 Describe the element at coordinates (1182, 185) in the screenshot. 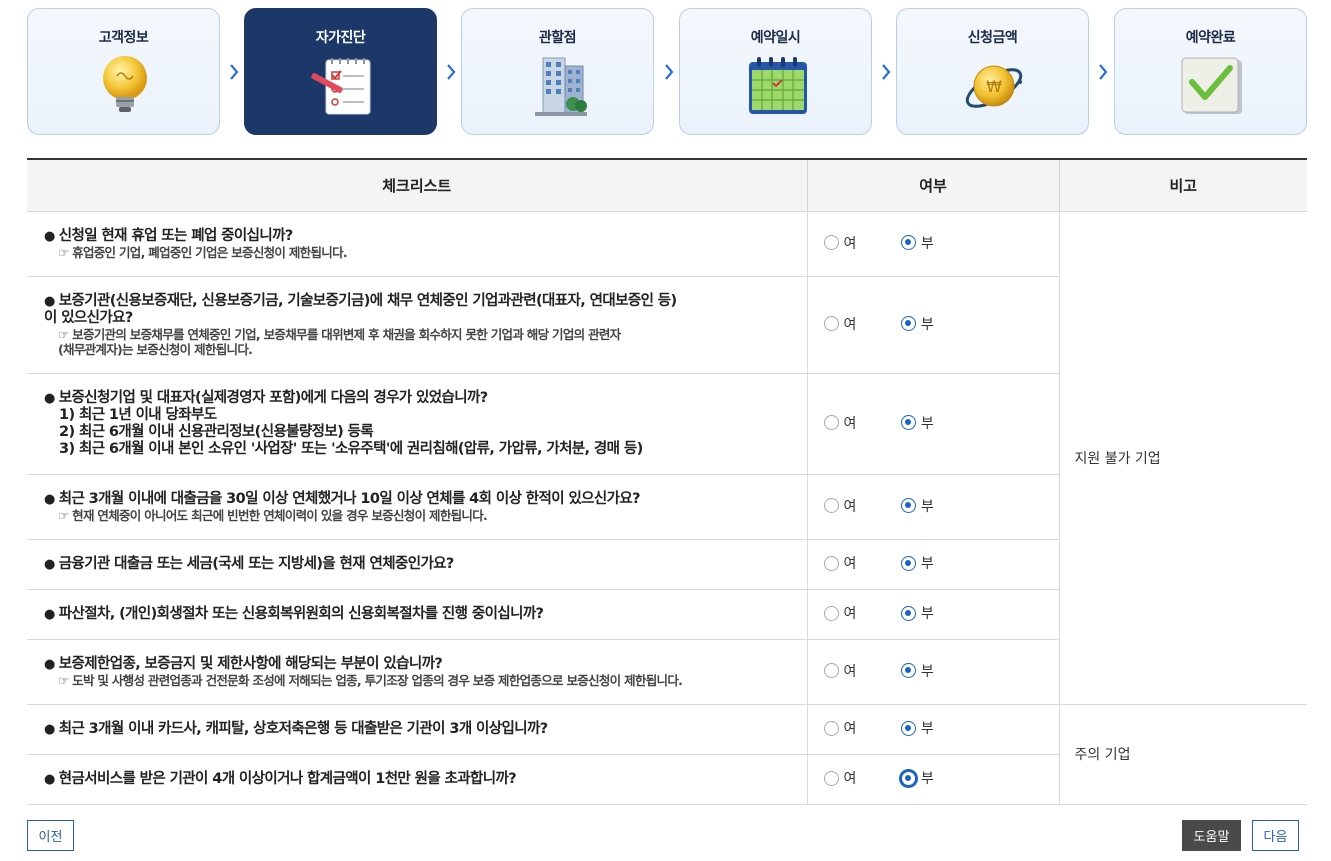

I see `header-note: 비고` at that location.